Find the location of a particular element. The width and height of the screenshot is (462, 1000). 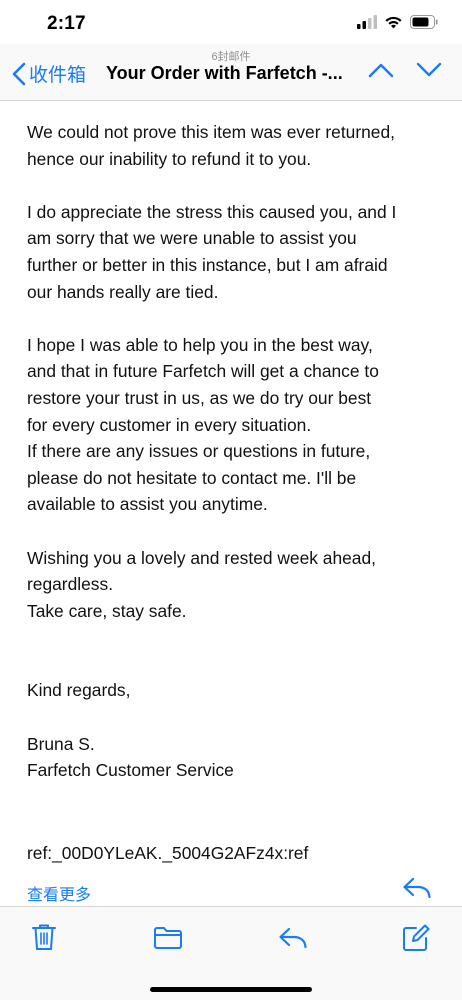

chevron-left-icon is located at coordinates (19, 73).